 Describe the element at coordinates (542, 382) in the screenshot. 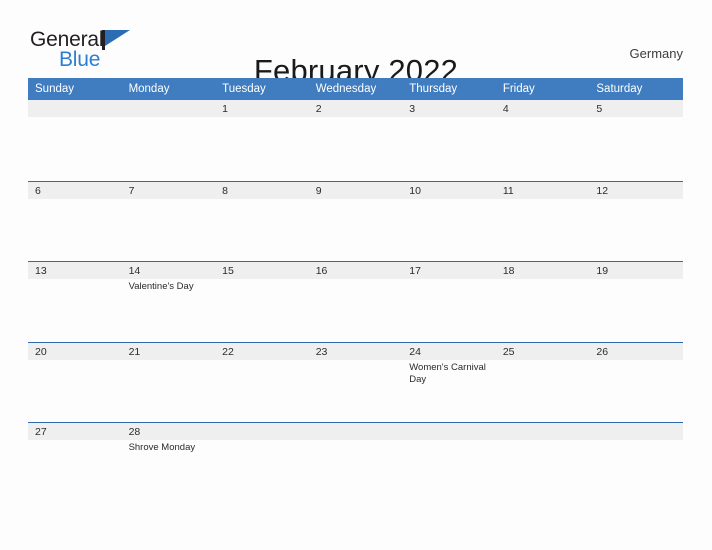

I see `calendar-day-cell: 25` at that location.